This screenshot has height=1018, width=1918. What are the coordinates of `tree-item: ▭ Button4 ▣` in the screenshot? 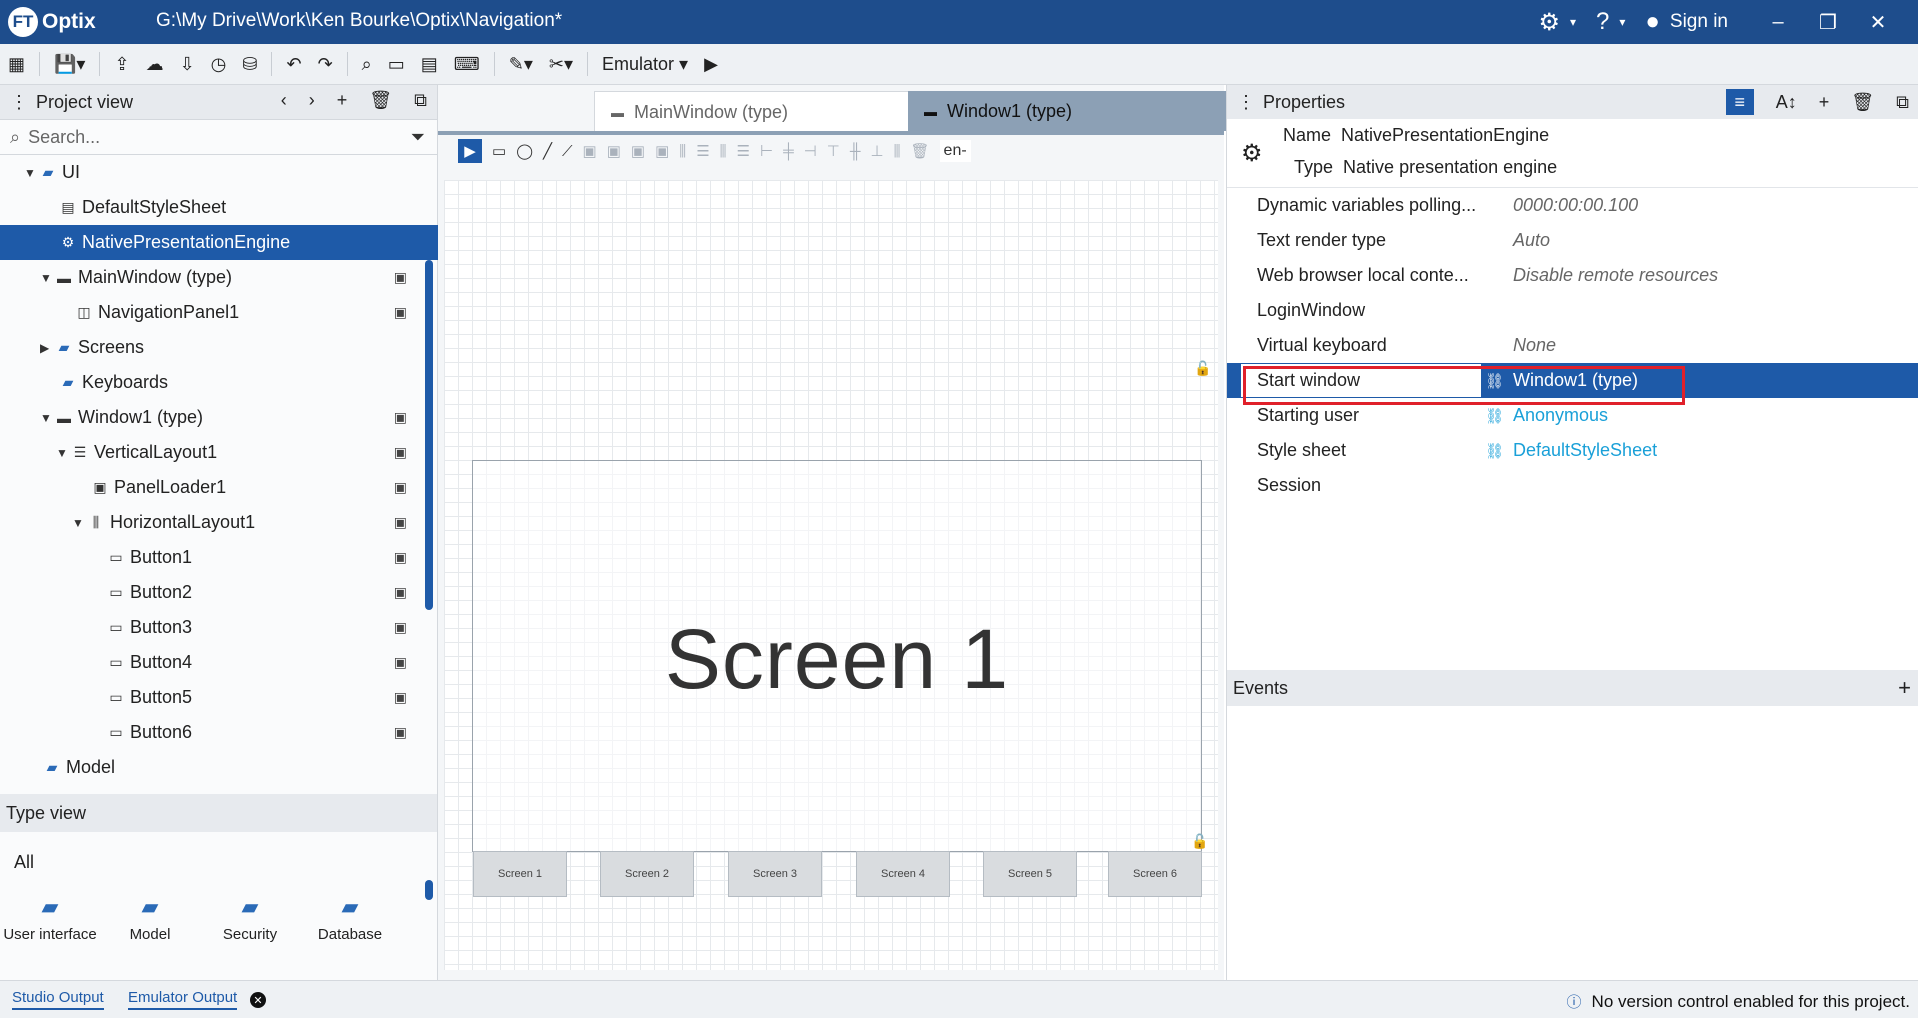 It's located at (218, 662).